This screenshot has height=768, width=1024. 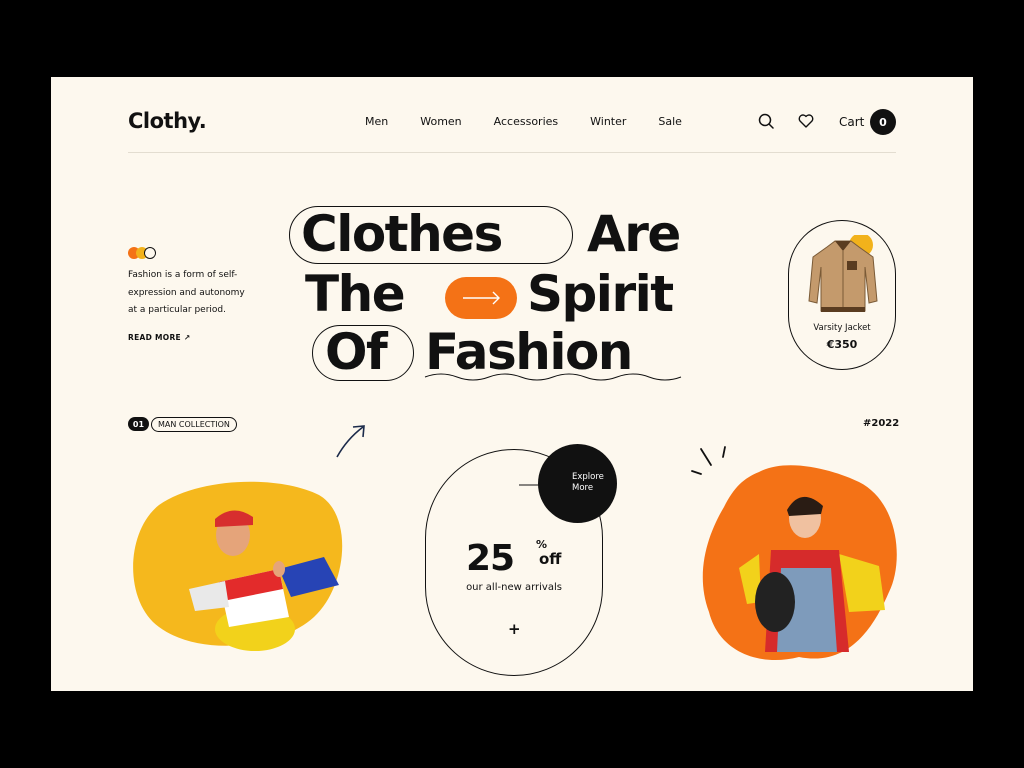 I want to click on outline-dot, so click(x=150, y=253).